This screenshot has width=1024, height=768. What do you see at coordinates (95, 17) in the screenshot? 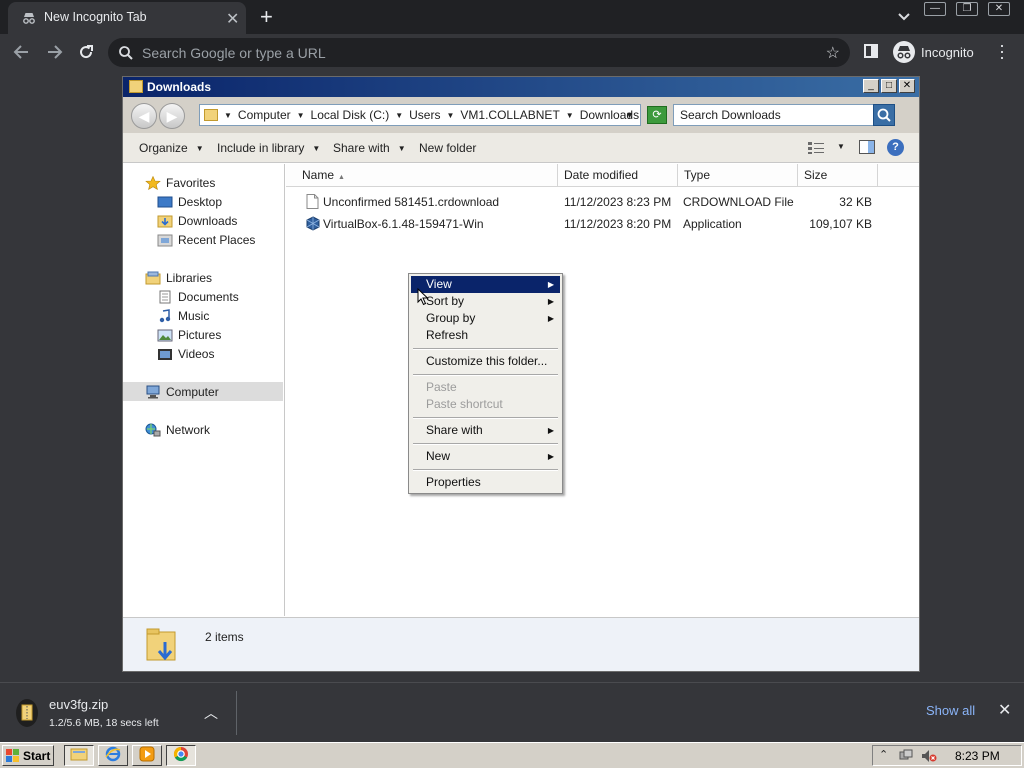
I see `tab-title: New Incognito Tab` at bounding box center [95, 17].